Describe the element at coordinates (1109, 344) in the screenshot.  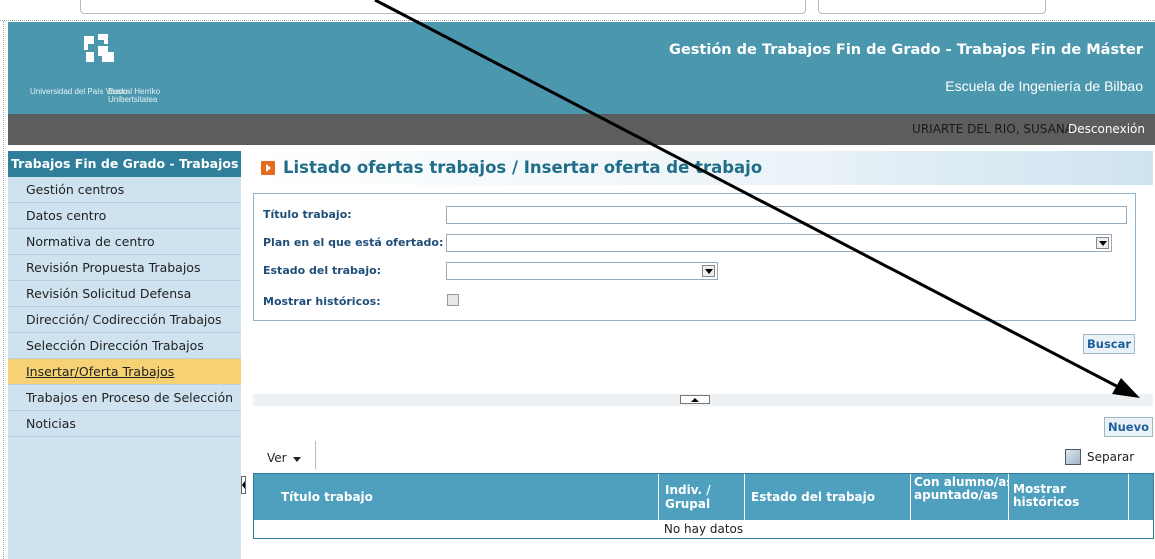
I see `search-button: Buscar` at that location.